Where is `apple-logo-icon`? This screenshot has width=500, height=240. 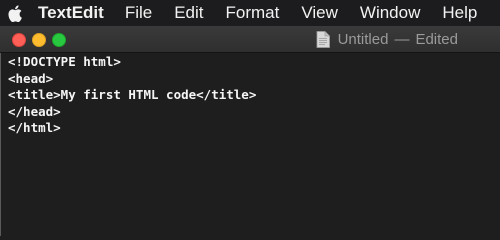
apple-logo-icon is located at coordinates (15, 13).